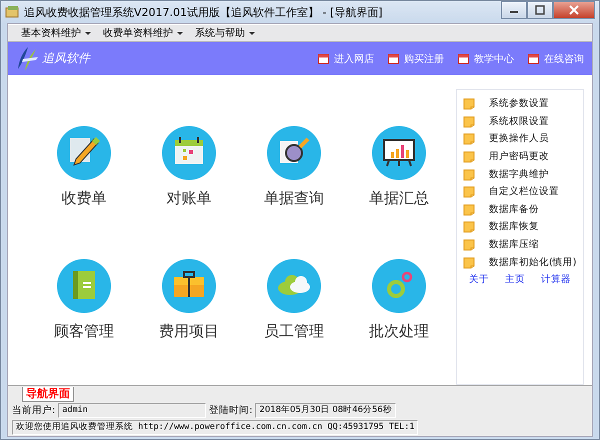 This screenshot has height=440, width=600. Describe the element at coordinates (225, 33) in the screenshot. I see `menu-item: 系统与帮助` at that location.